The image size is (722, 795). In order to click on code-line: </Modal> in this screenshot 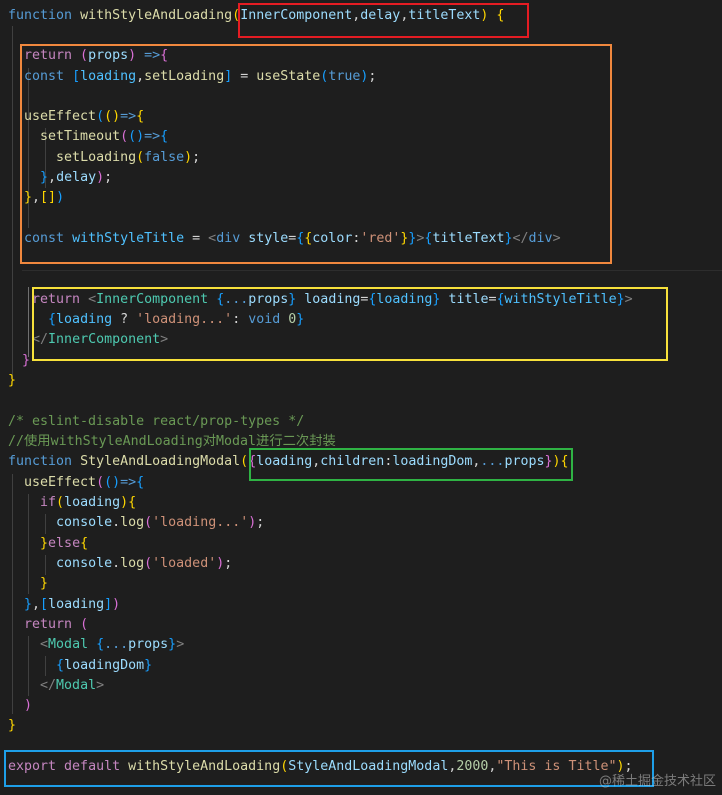, I will do `click(56, 686)`.